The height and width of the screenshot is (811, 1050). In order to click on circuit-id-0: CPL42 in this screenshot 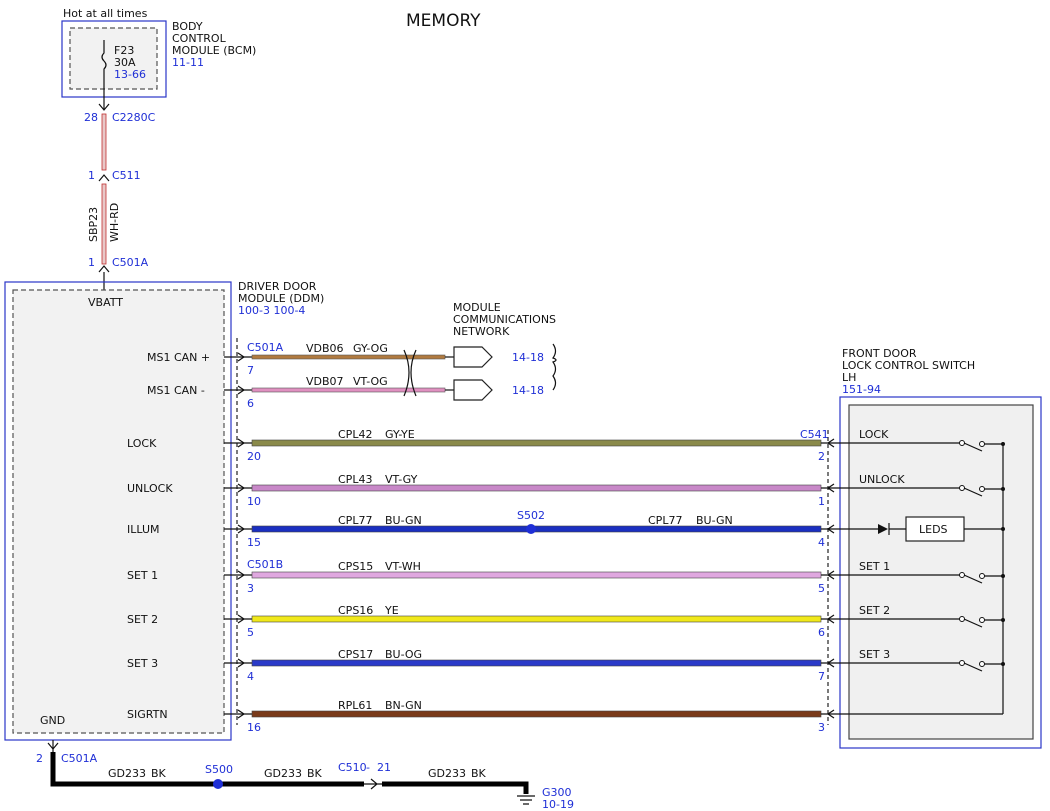, I will do `click(355, 434)`.